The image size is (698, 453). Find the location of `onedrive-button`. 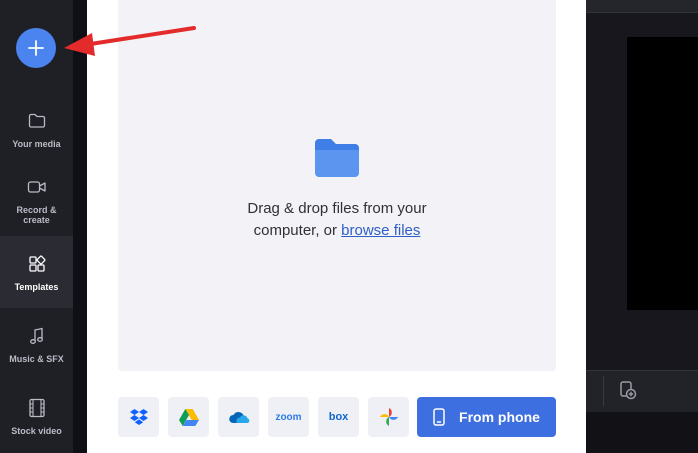

onedrive-button is located at coordinates (238, 417).